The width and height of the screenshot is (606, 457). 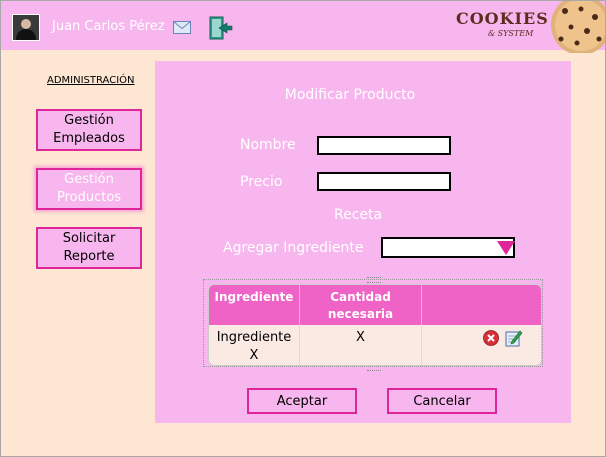 I want to click on cookies-logo: COOKIES & SYSTEM, so click(x=502, y=26).